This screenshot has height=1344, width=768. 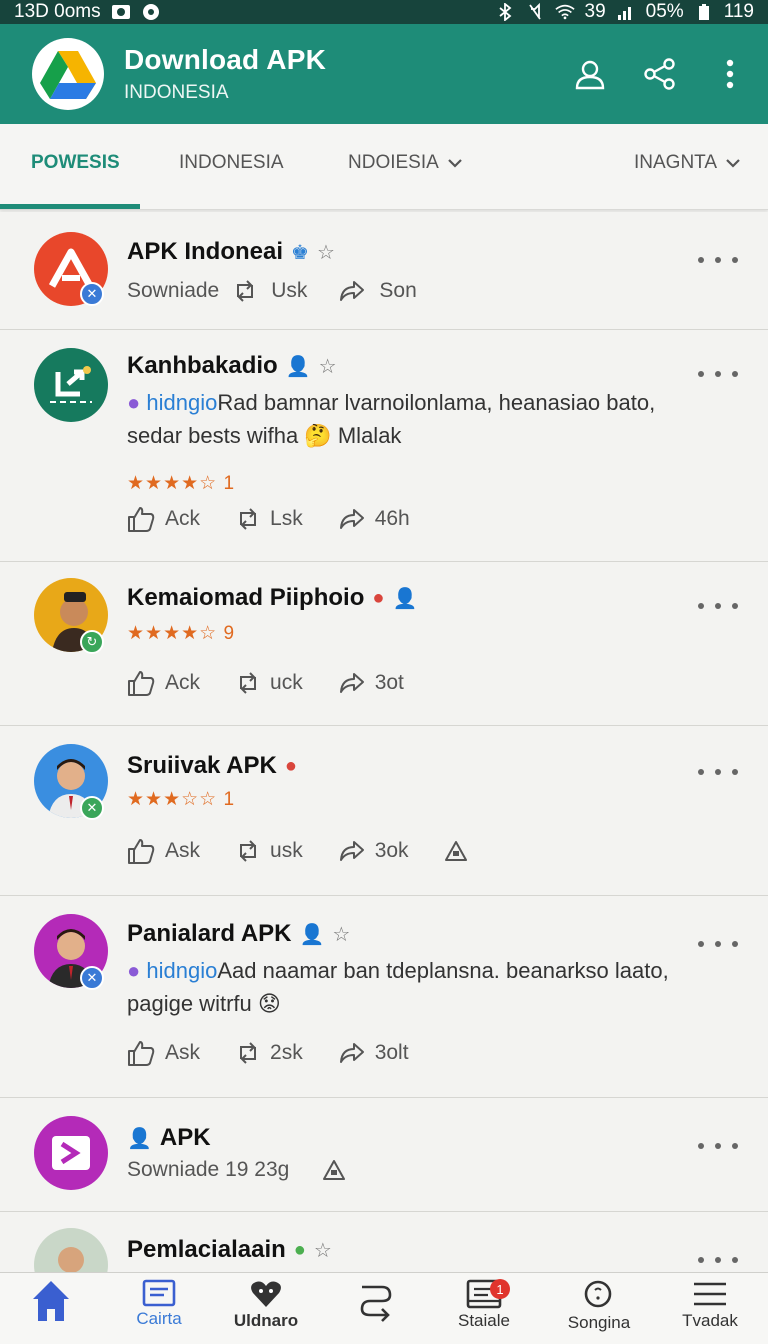 What do you see at coordinates (134, 402) in the screenshot?
I see `tag-icon: ●` at bounding box center [134, 402].